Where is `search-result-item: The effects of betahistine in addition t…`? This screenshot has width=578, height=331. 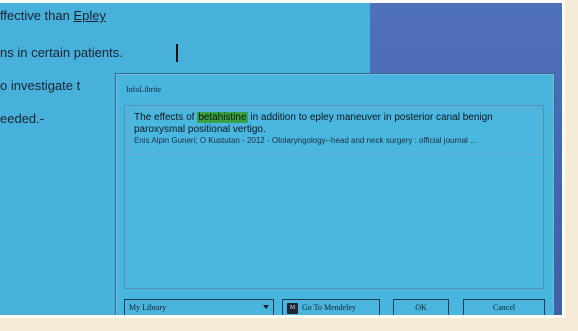 search-result-item: The effects of betahistine in addition t… is located at coordinates (334, 132).